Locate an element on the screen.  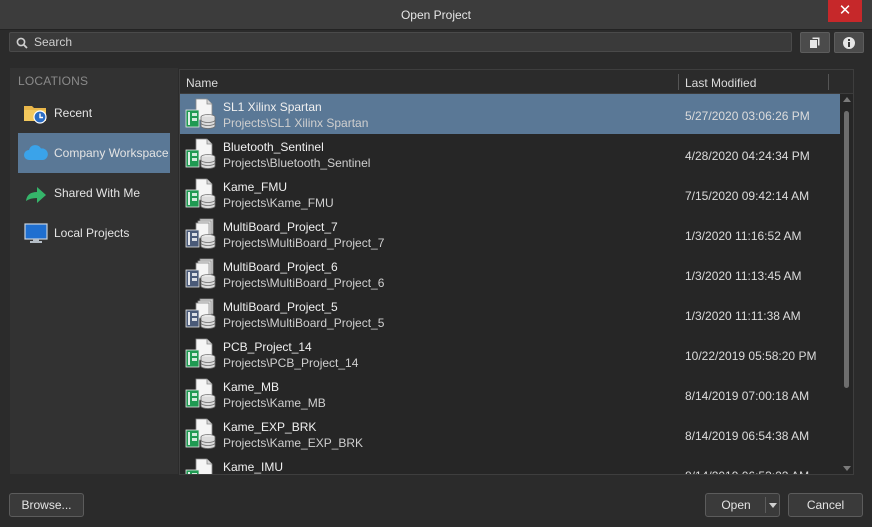
project-name: Kame_EXP_BRK is located at coordinates (270, 427).